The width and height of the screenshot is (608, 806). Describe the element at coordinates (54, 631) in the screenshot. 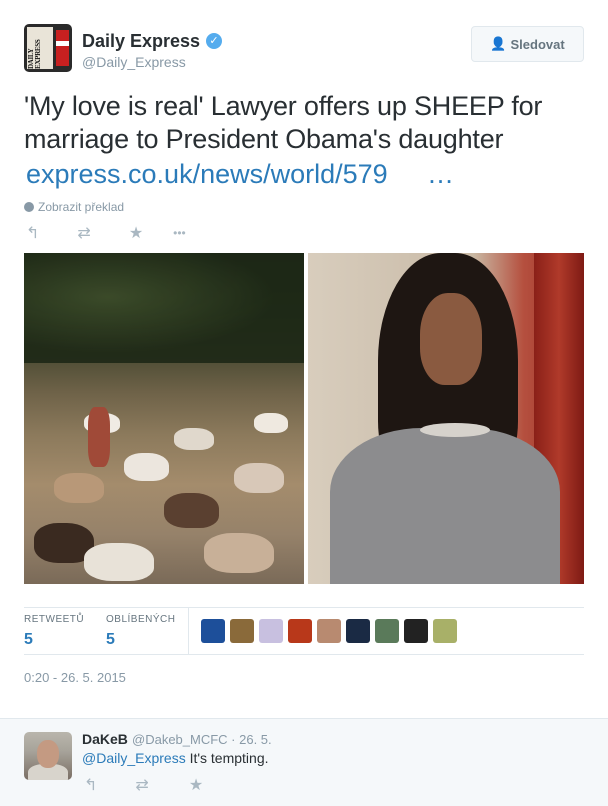

I see `retweet-count: RETWEETŮ 5` at that location.